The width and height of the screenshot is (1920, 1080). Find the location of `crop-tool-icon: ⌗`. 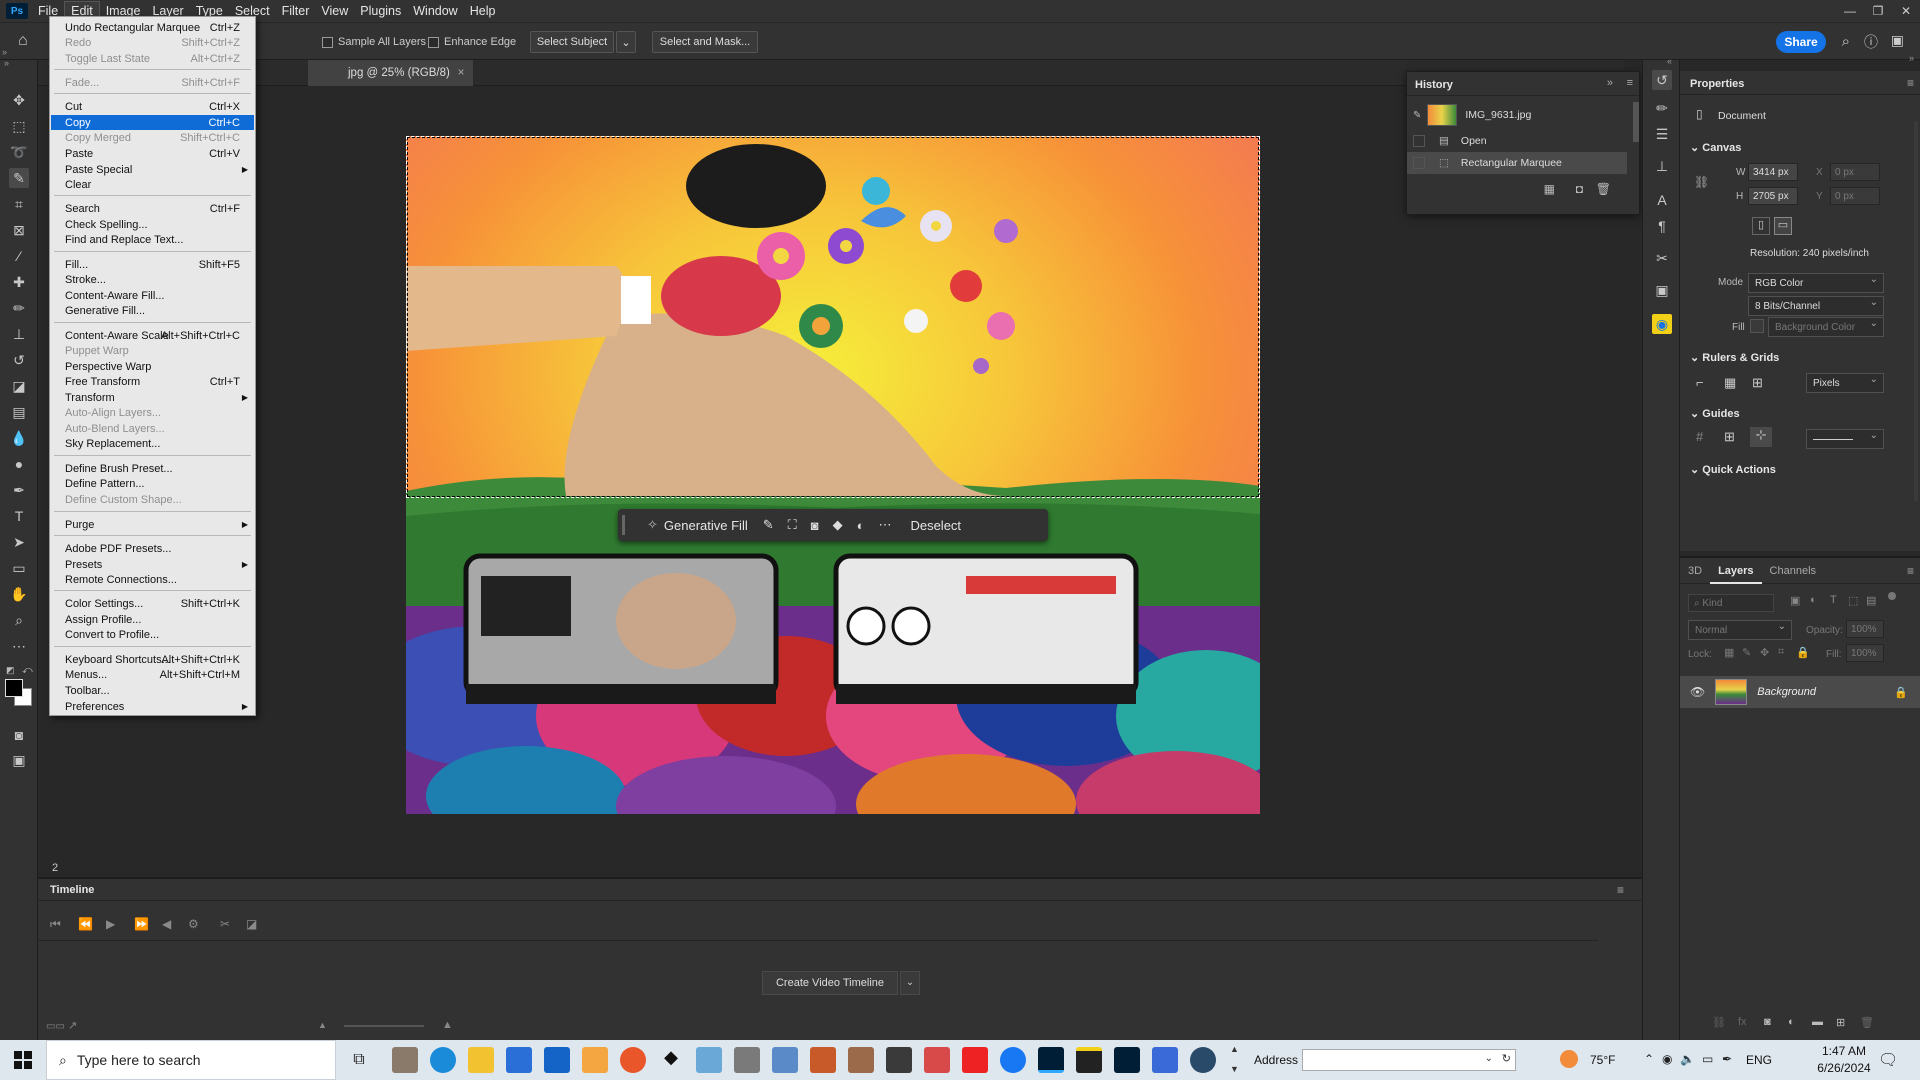

crop-tool-icon: ⌗ is located at coordinates (19, 204).